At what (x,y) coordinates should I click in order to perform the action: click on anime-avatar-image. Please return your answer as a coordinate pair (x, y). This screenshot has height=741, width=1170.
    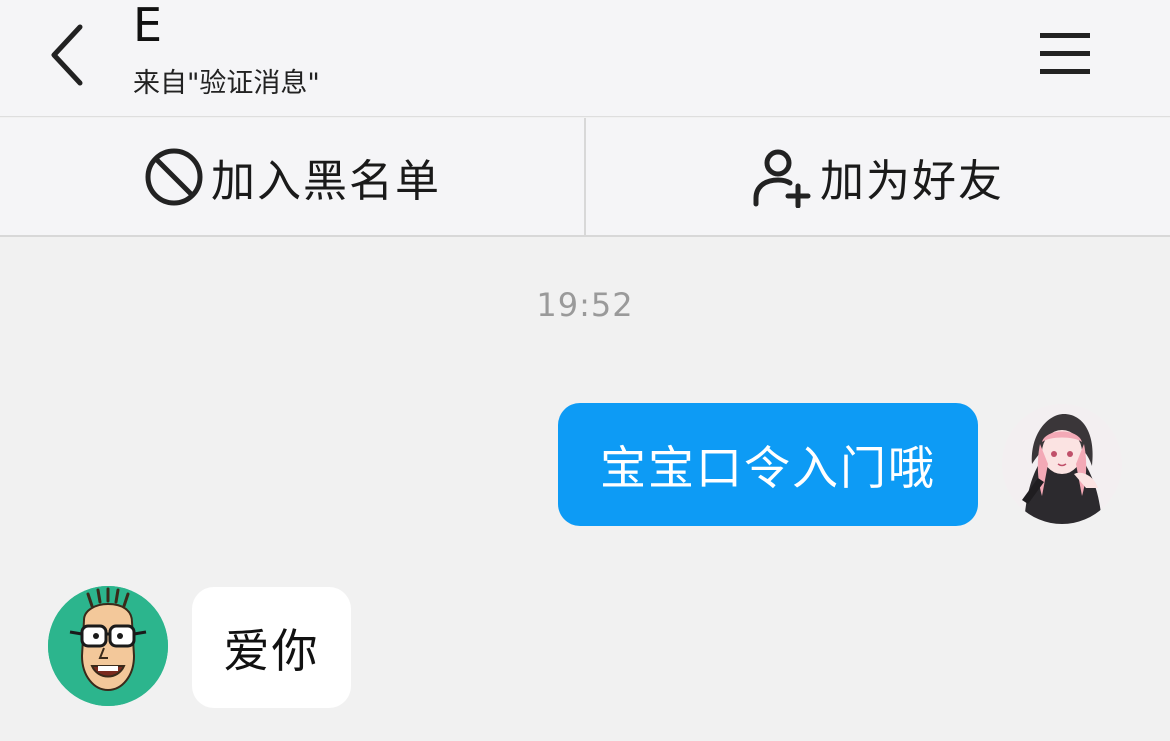
    Looking at the image, I should click on (1062, 464).